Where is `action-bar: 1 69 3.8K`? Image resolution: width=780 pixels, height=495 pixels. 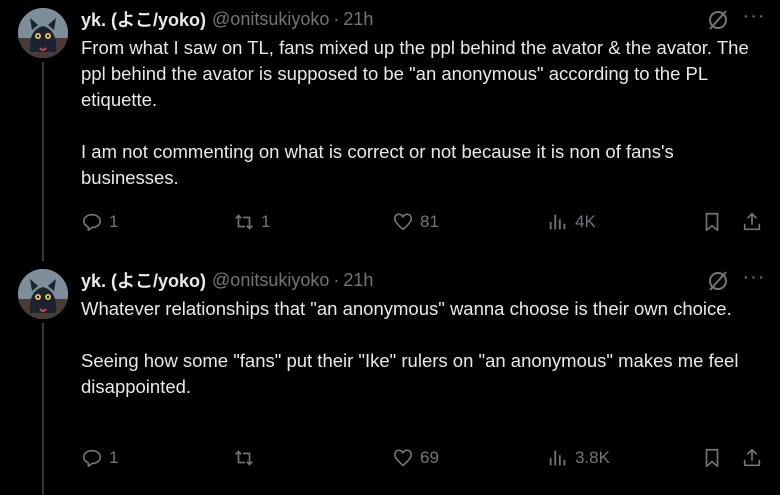
action-bar: 1 69 3.8K is located at coordinates (390, 458).